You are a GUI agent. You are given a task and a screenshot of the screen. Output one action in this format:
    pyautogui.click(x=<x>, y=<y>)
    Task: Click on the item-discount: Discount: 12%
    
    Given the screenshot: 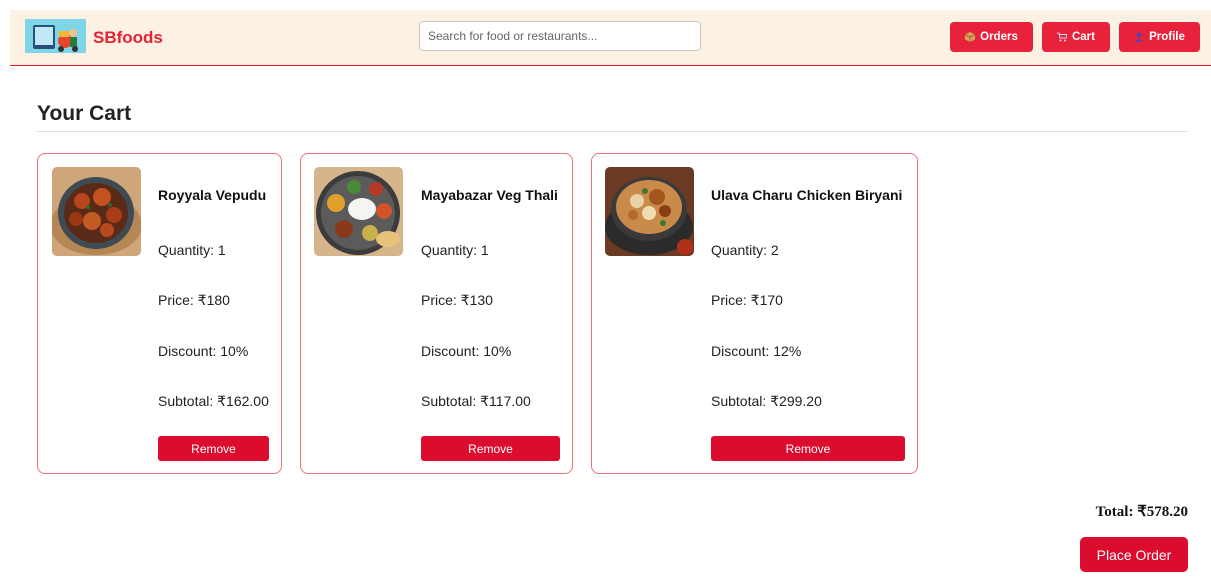 What is the action you would take?
    pyautogui.click(x=756, y=351)
    